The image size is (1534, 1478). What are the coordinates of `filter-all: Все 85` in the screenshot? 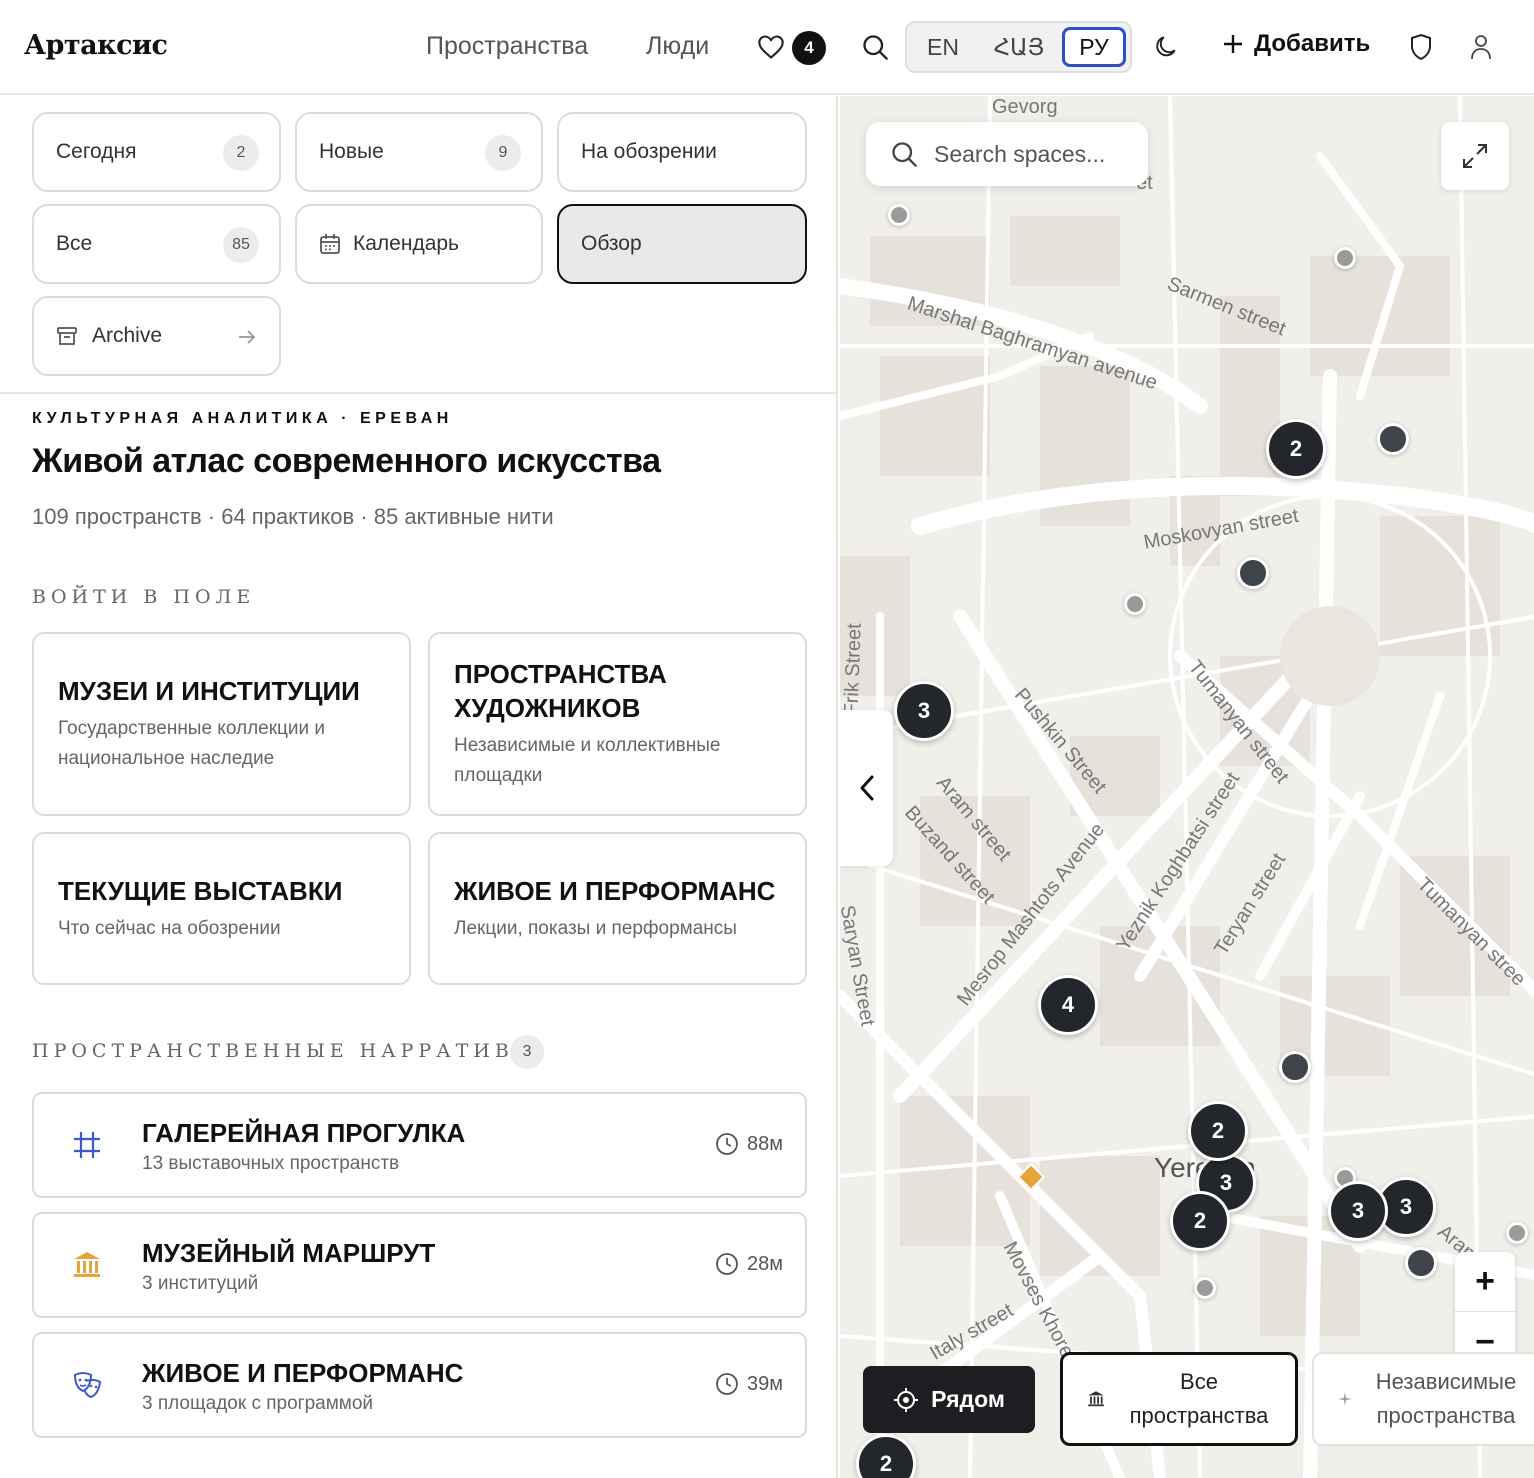 It's located at (156, 244).